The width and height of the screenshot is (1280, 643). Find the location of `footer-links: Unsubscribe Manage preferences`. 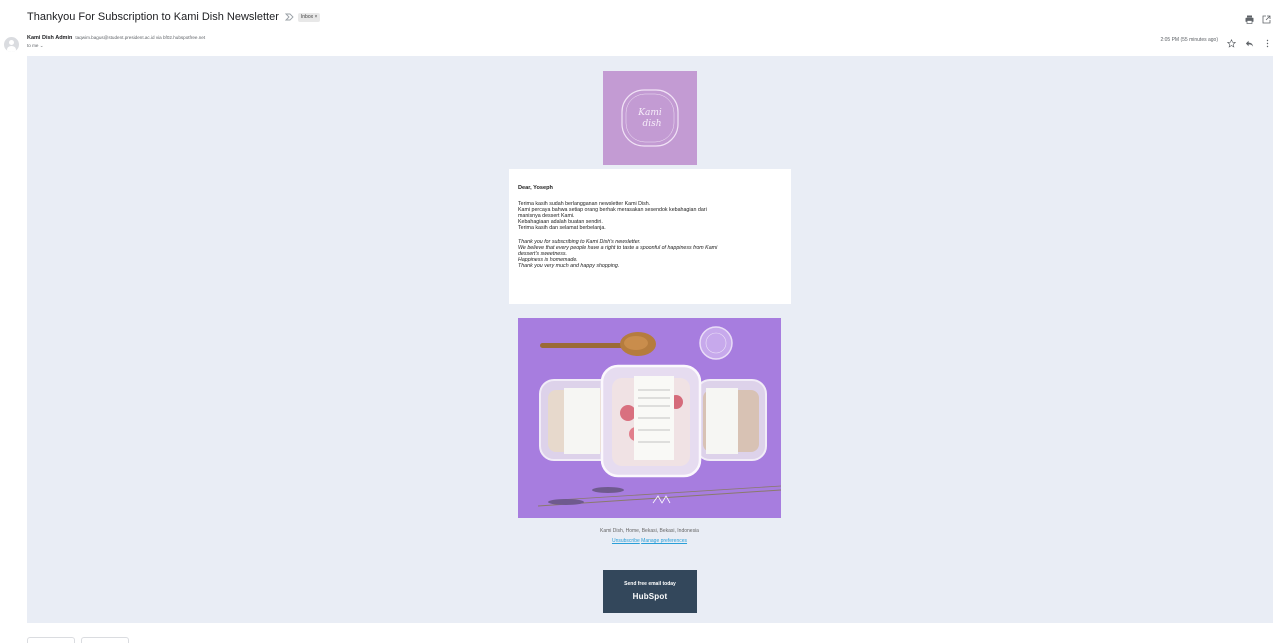

footer-links: Unsubscribe Manage preferences is located at coordinates (649, 541).